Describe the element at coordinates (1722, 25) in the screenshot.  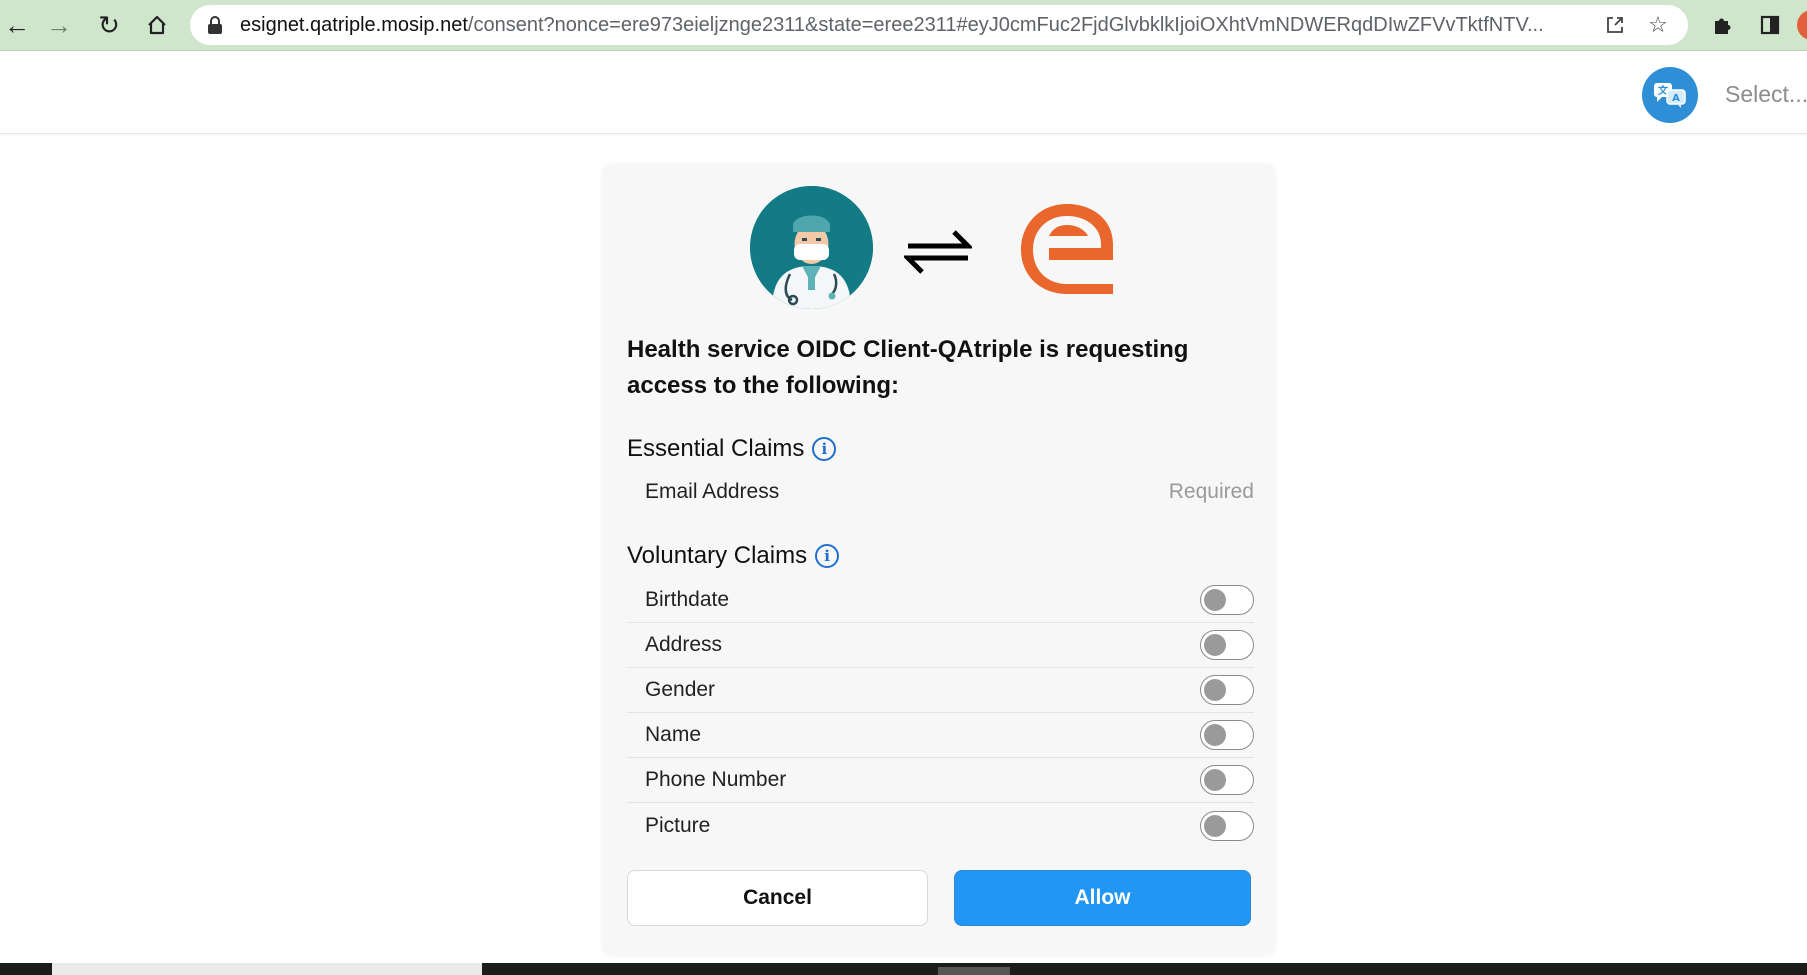
I see `puzzle-icon` at that location.